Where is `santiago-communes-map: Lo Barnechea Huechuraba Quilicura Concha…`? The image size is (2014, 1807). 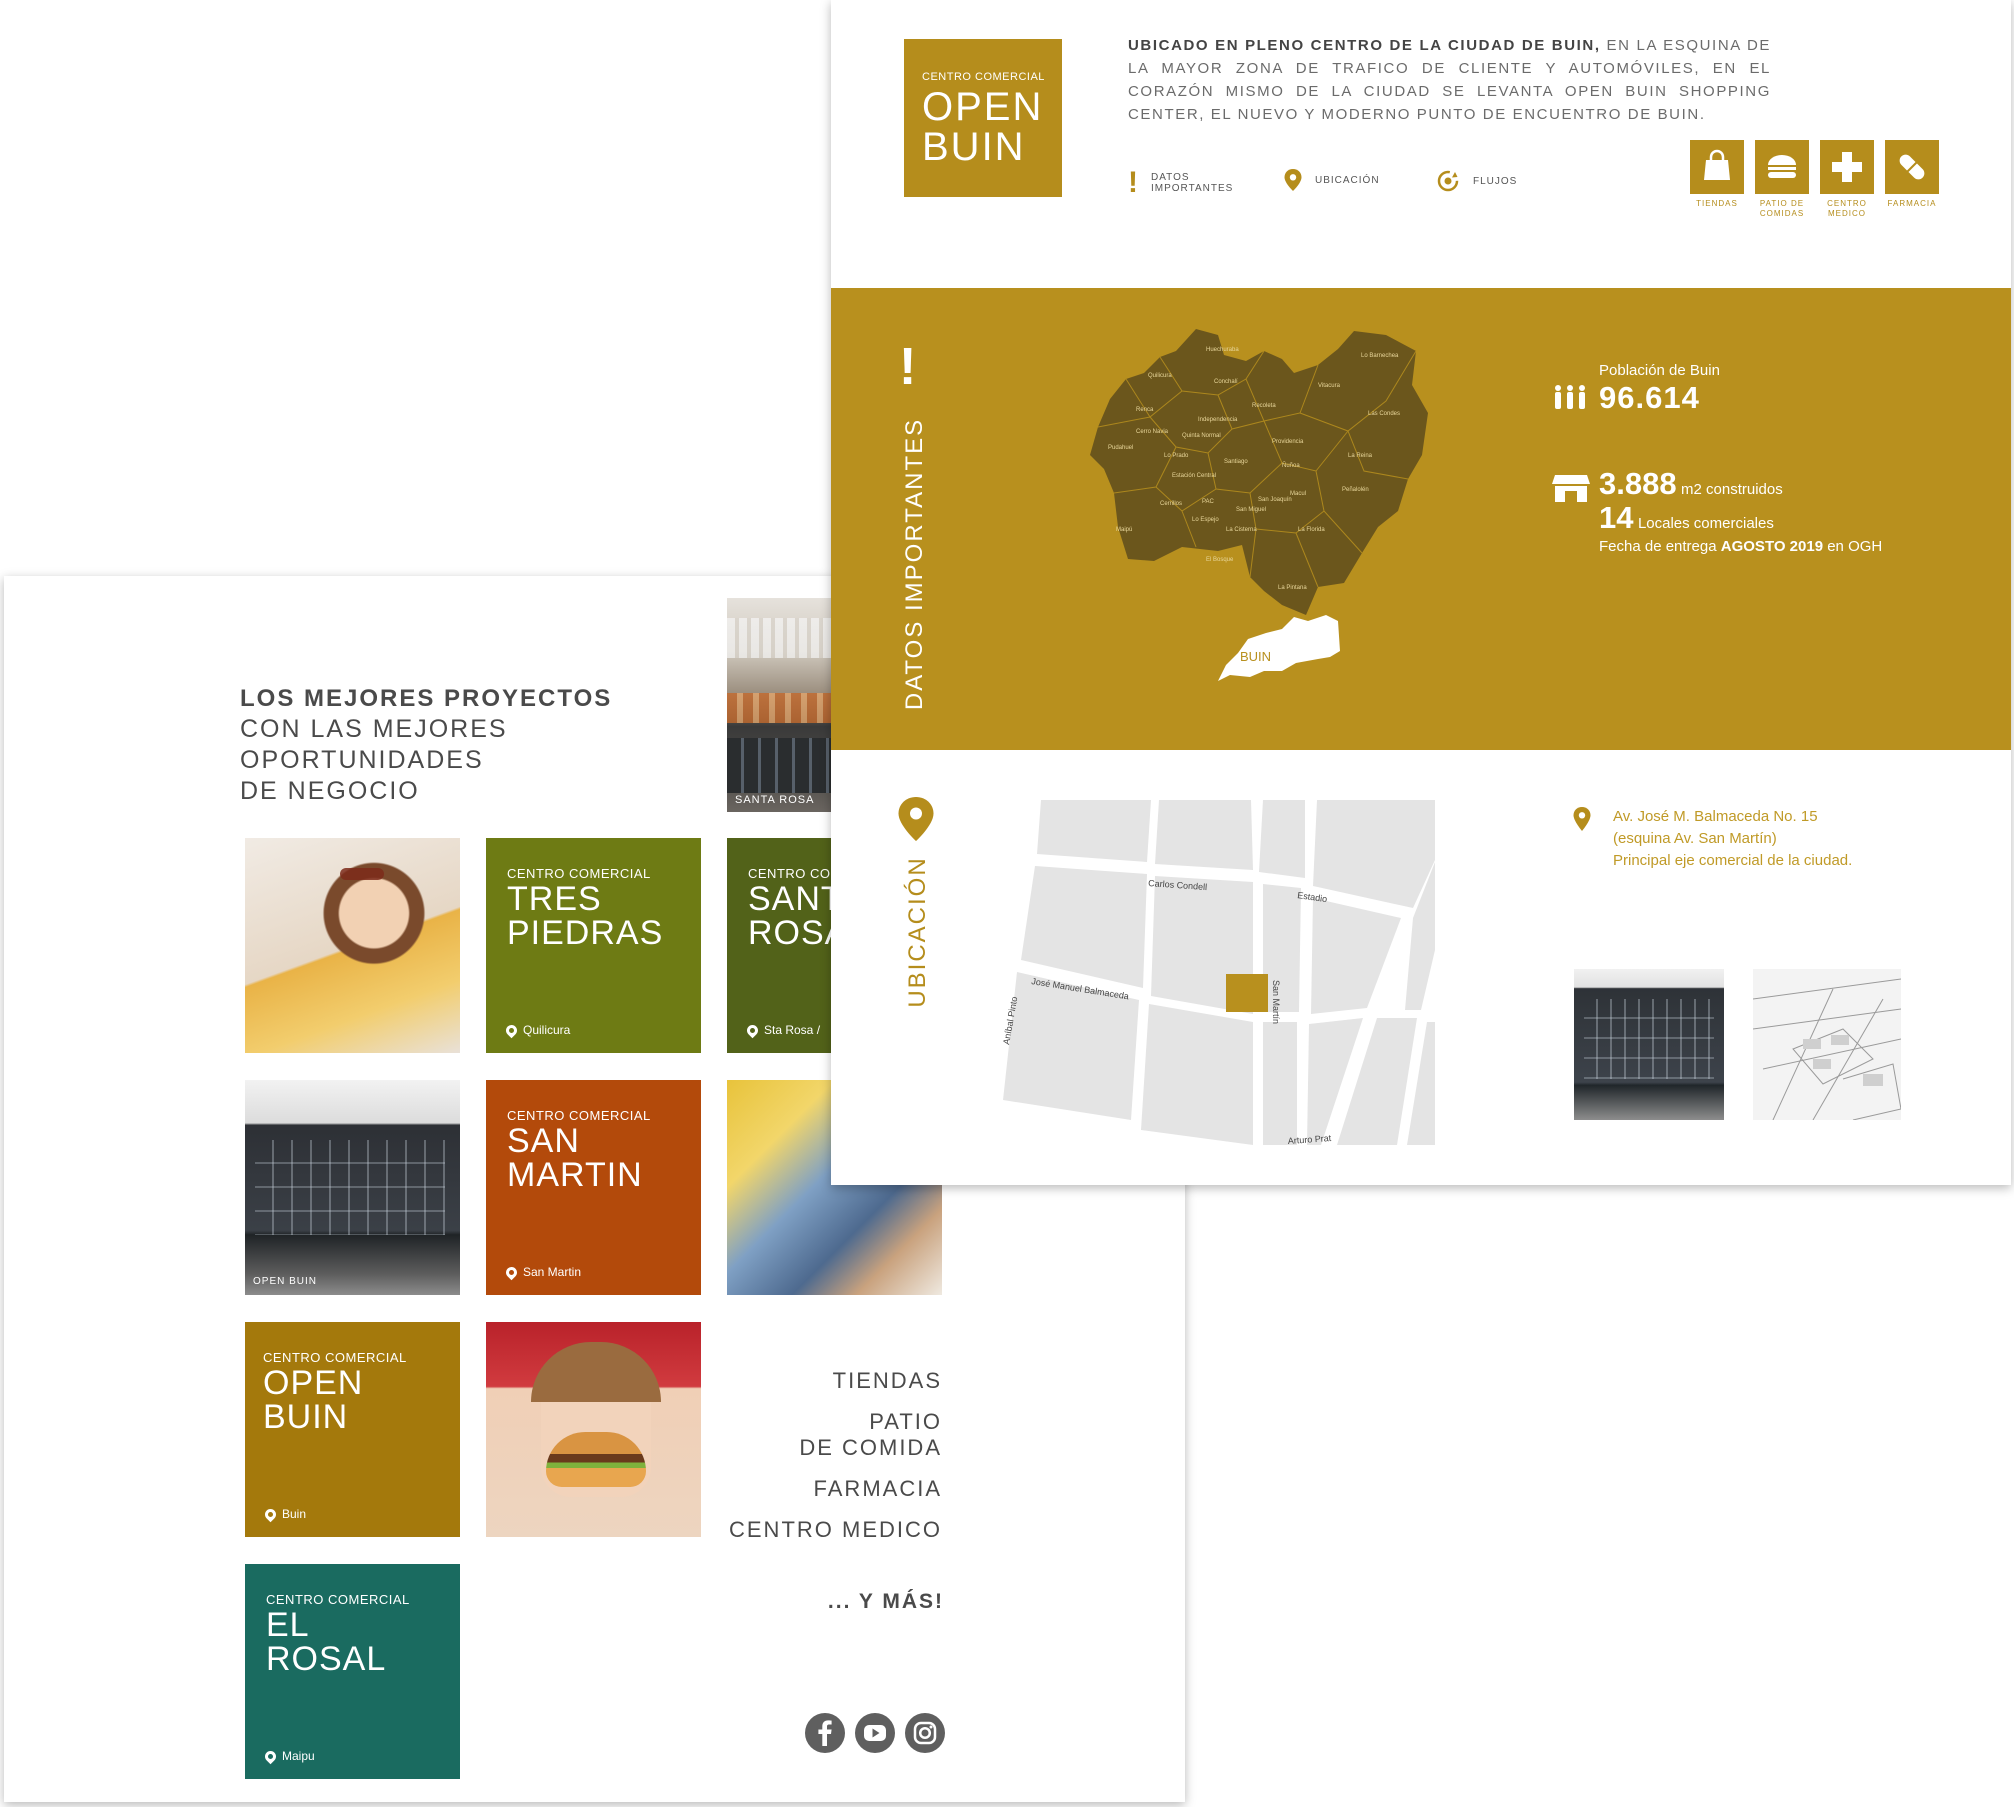 santiago-communes-map: Lo Barnechea Huechuraba Quilicura Concha… is located at coordinates (1259, 505).